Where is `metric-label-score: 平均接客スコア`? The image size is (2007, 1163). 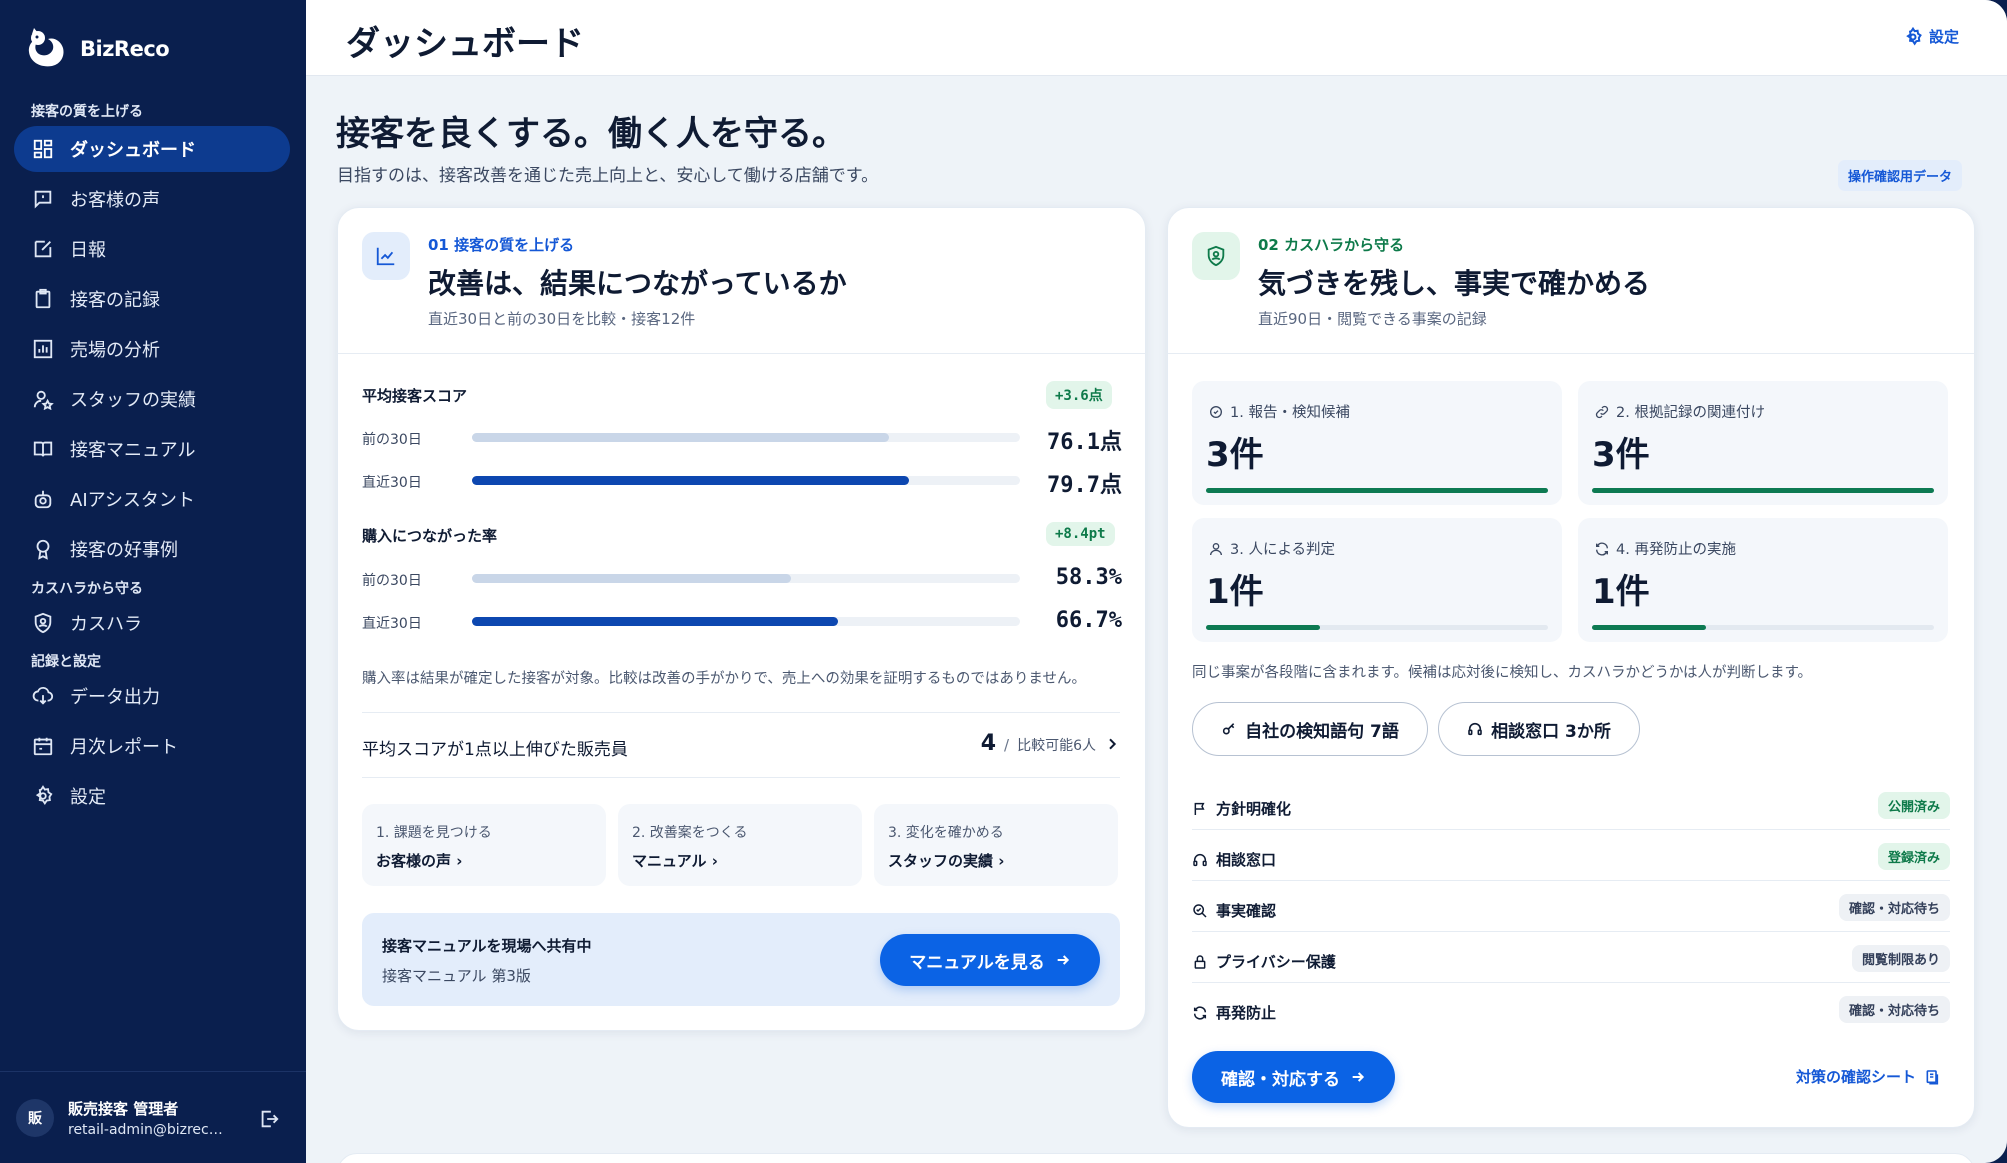 metric-label-score: 平均接客スコア is located at coordinates (415, 396).